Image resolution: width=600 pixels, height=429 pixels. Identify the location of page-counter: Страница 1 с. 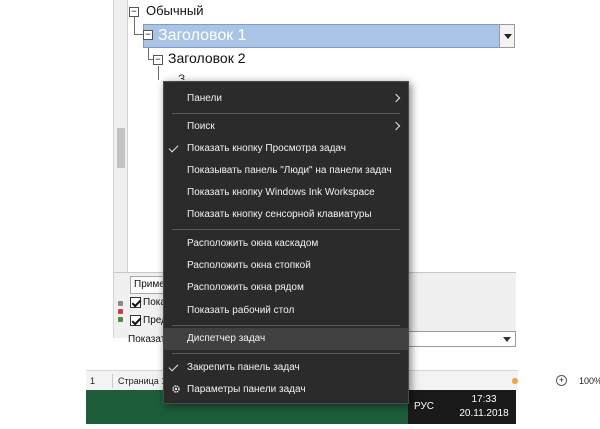
(141, 381).